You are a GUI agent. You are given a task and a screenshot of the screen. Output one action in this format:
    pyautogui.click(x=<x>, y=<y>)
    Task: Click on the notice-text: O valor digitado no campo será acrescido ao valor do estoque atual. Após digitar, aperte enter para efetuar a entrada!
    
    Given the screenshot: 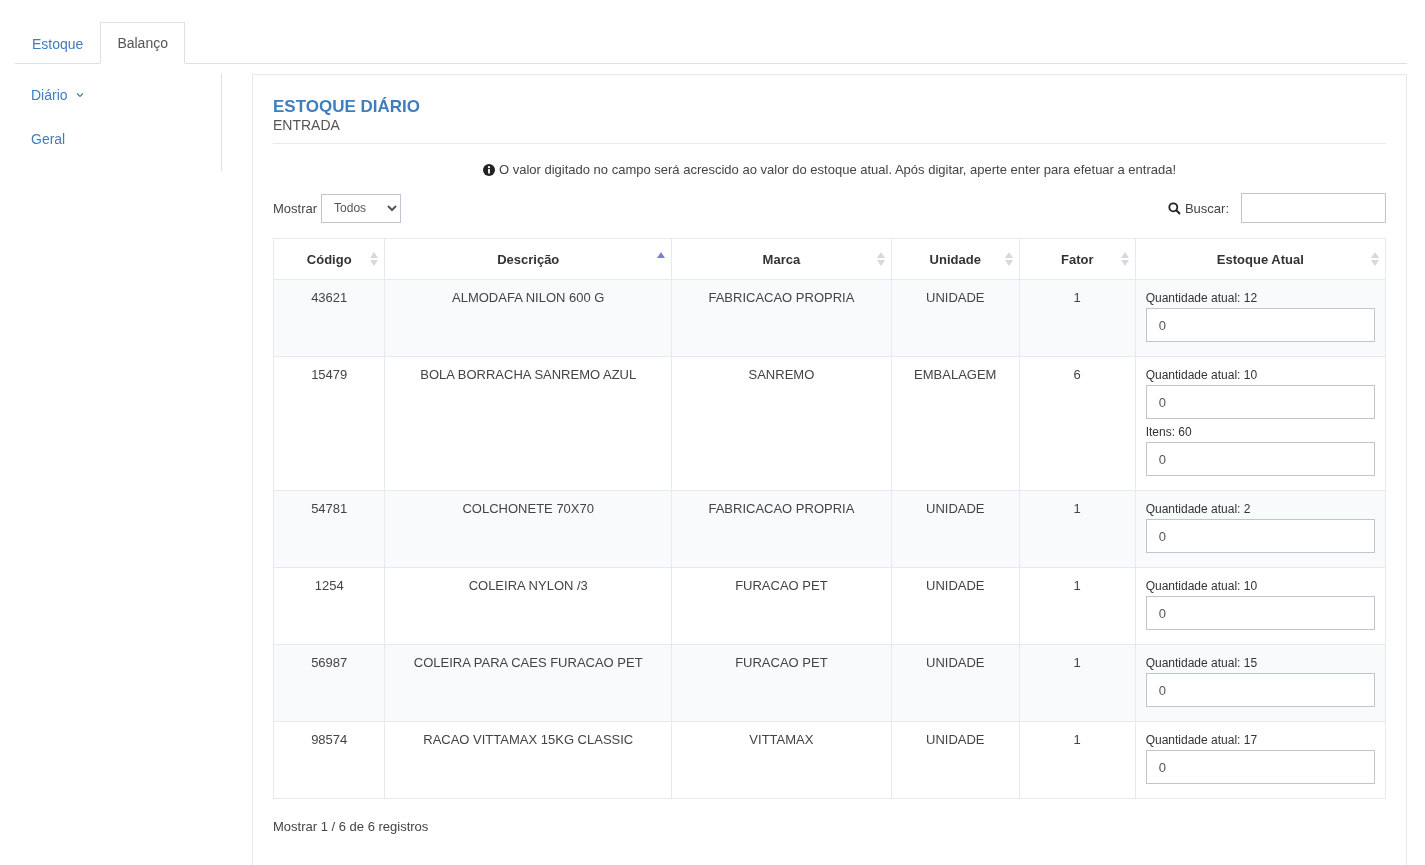 What is the action you would take?
    pyautogui.click(x=837, y=169)
    